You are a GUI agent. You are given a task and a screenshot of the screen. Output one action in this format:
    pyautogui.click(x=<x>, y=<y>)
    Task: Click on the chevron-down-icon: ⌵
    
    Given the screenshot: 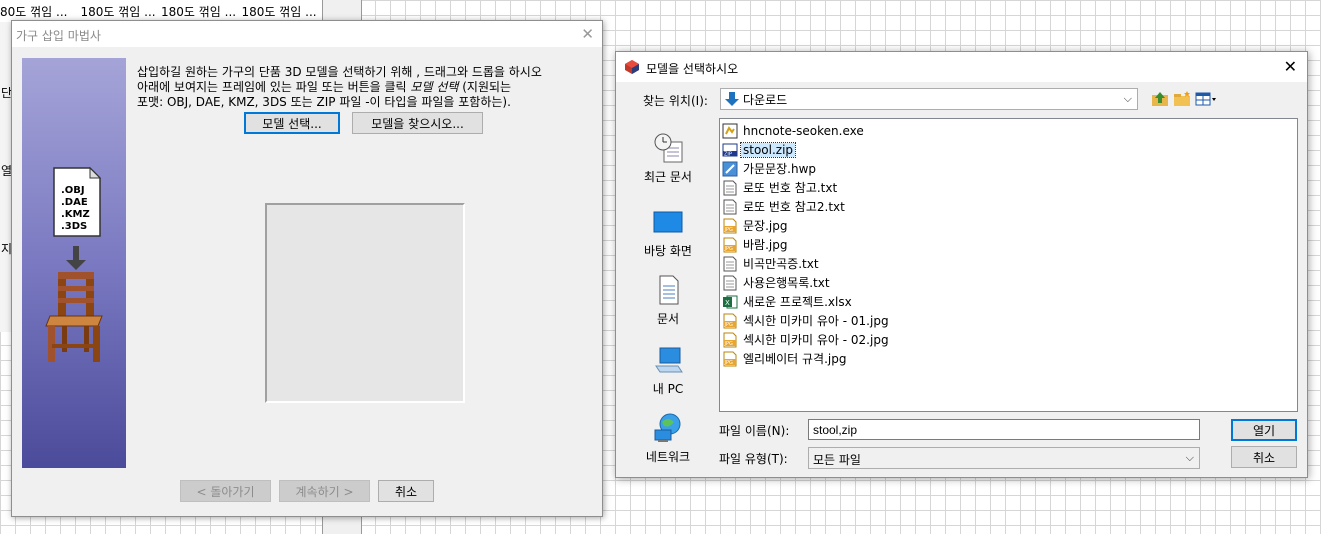 What is the action you would take?
    pyautogui.click(x=1127, y=98)
    